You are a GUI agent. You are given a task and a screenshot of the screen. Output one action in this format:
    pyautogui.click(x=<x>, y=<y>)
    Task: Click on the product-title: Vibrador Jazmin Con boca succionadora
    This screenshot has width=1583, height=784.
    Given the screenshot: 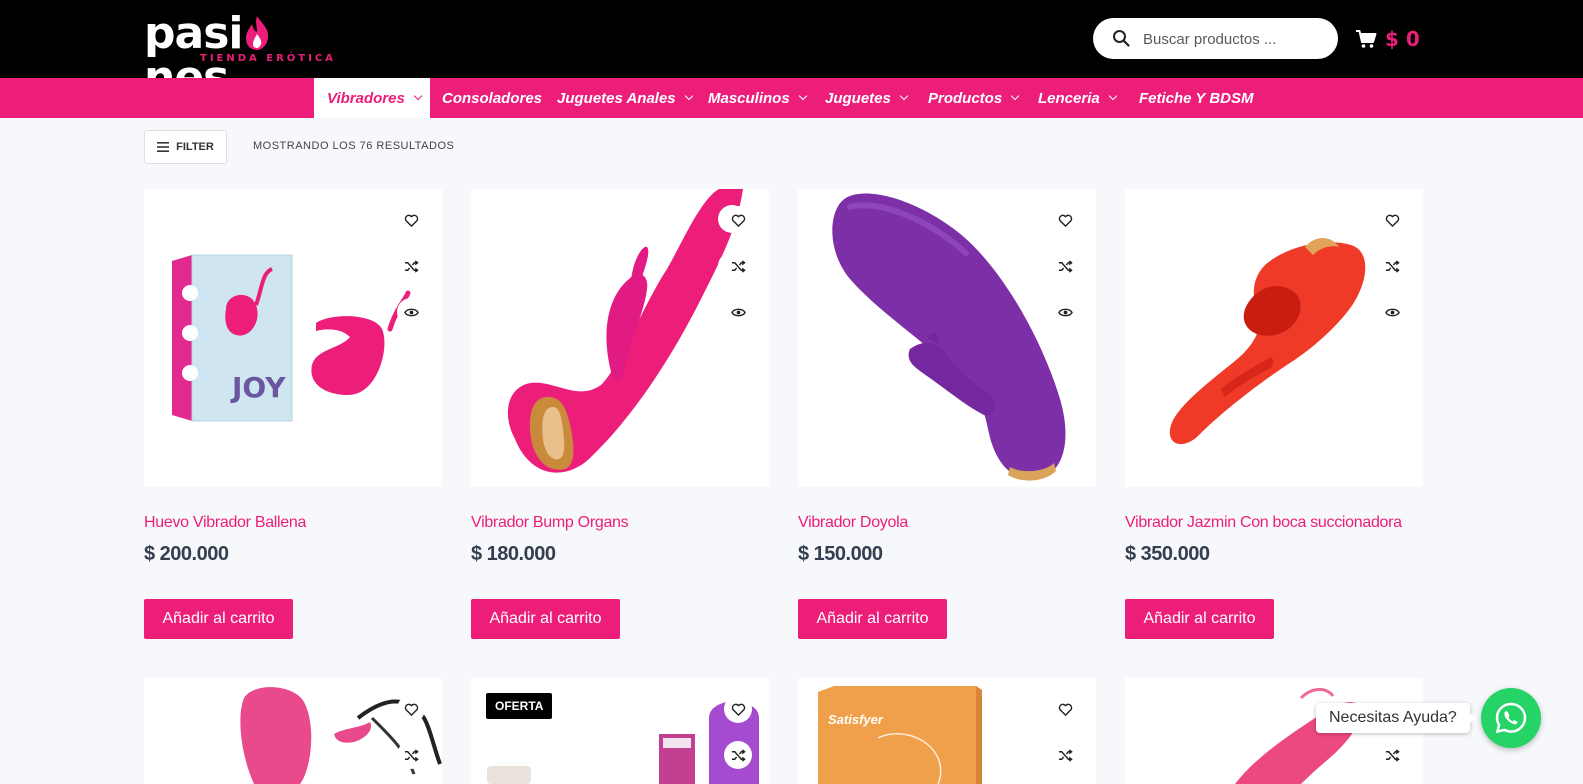 What is the action you would take?
    pyautogui.click(x=1263, y=523)
    